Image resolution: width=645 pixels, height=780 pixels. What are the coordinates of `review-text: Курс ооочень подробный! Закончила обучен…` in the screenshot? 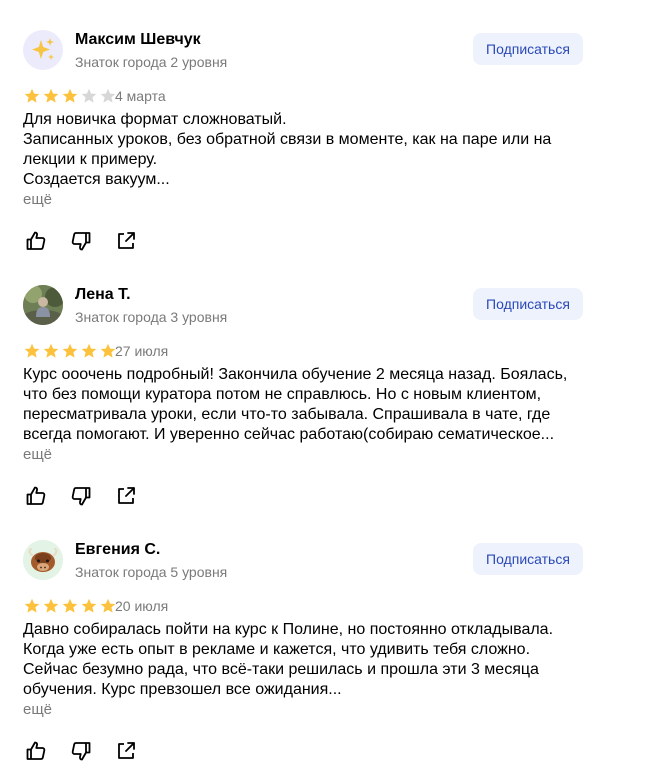 It's located at (303, 405).